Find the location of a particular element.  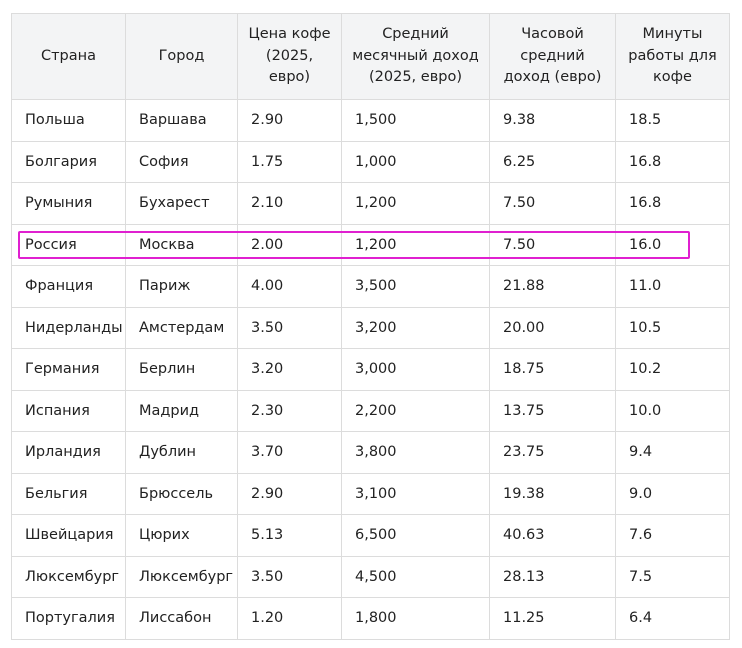

cell-city: Цюрих is located at coordinates (181, 535).